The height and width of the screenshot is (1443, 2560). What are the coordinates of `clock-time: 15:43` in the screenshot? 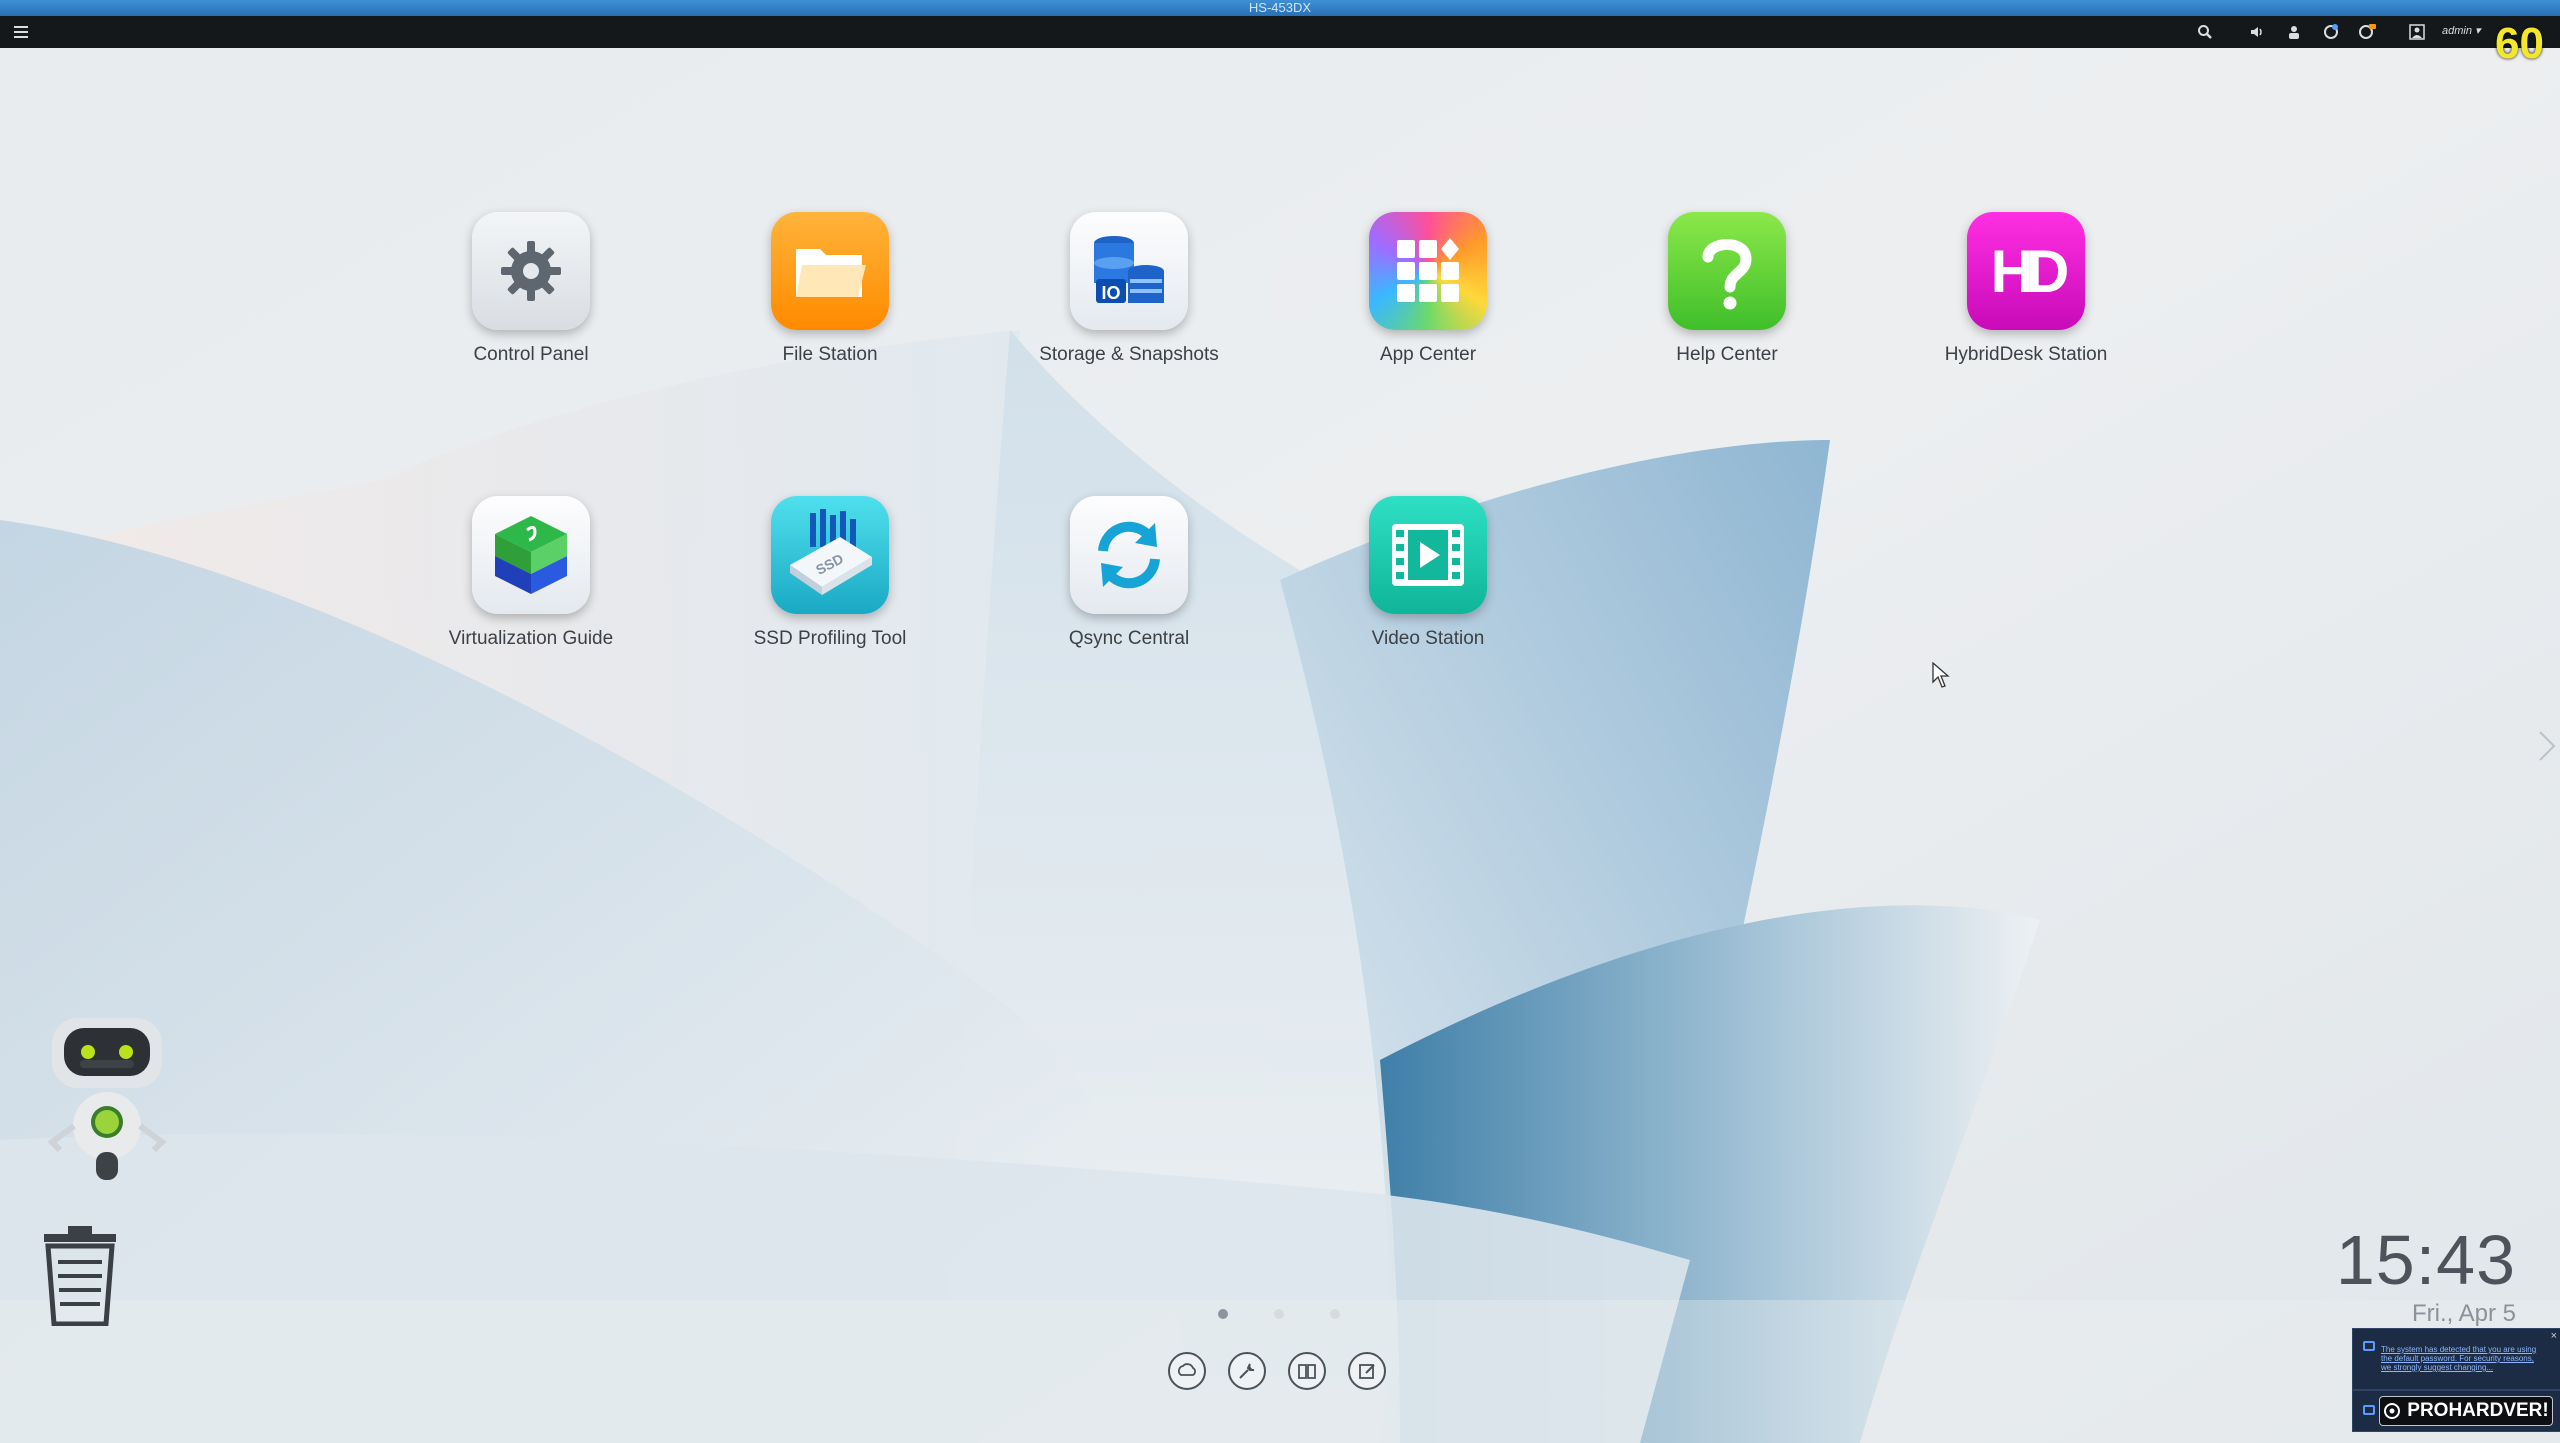 It's located at (2425, 1260).